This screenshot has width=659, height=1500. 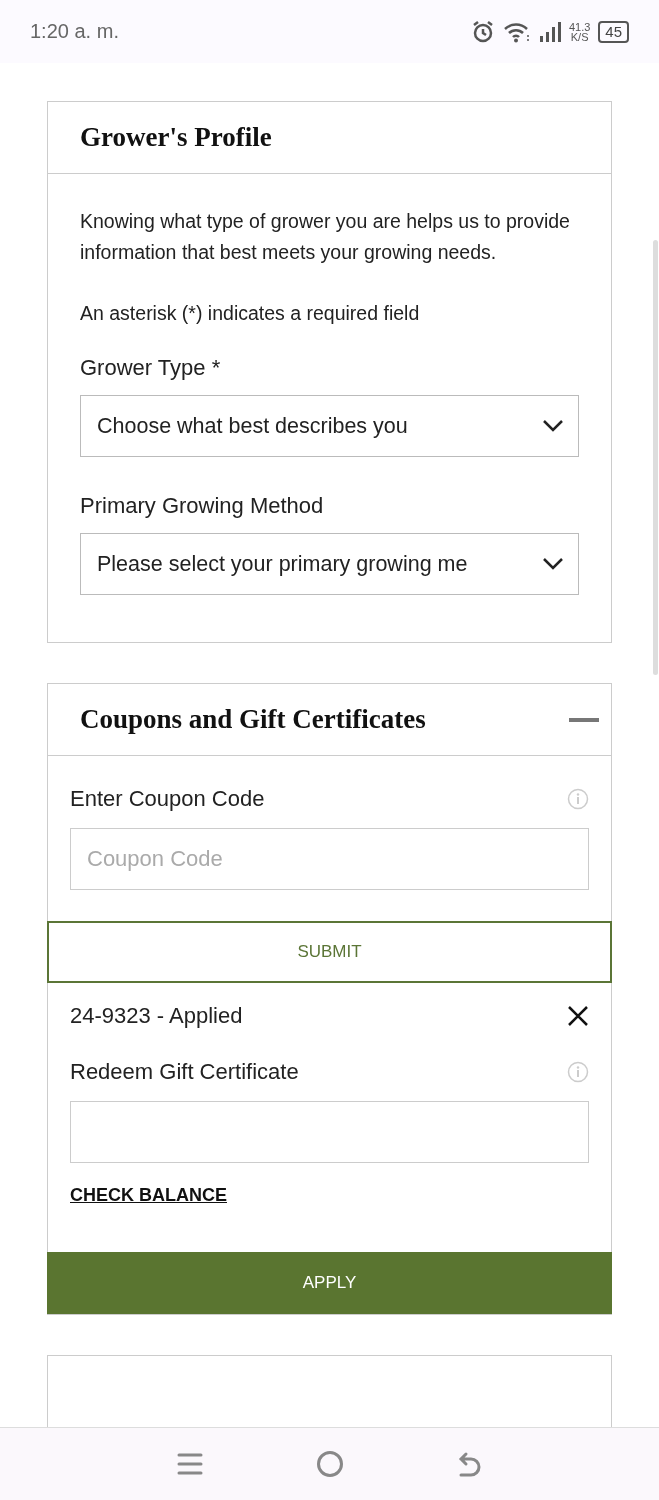 I want to click on field-label: Enter Coupon Code, so click(x=167, y=799).